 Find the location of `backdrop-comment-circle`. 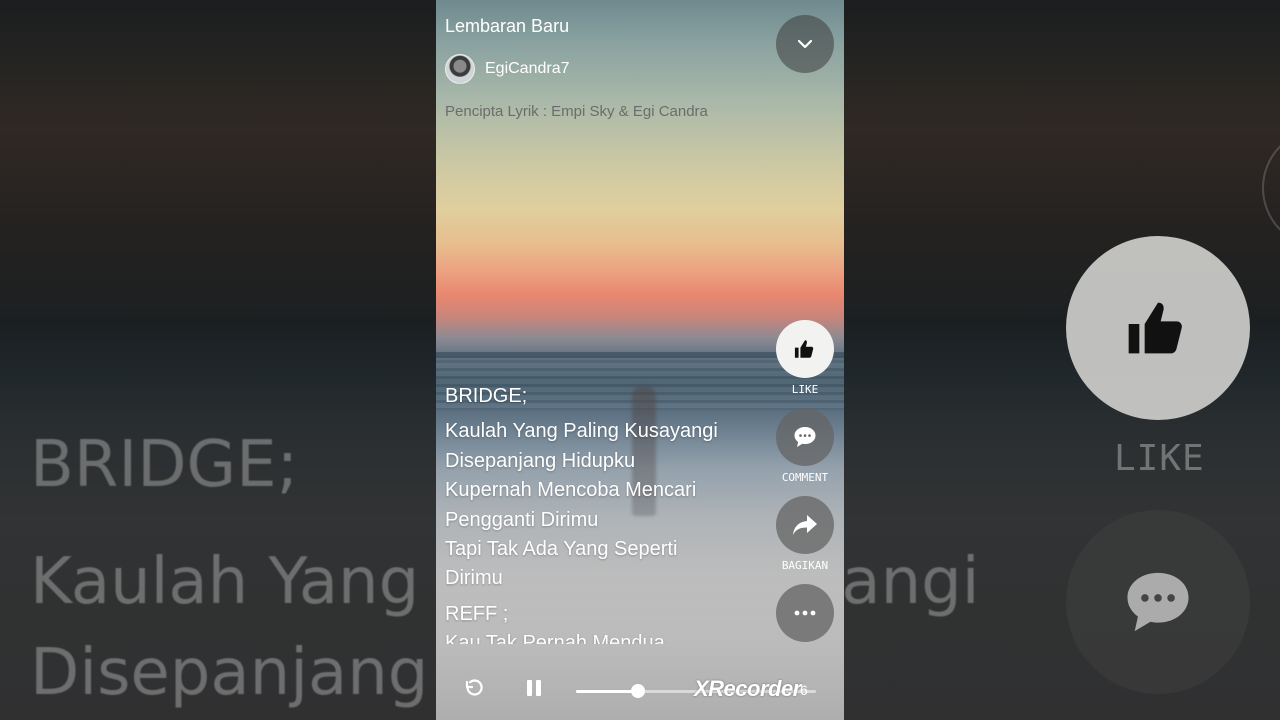

backdrop-comment-circle is located at coordinates (1158, 602).